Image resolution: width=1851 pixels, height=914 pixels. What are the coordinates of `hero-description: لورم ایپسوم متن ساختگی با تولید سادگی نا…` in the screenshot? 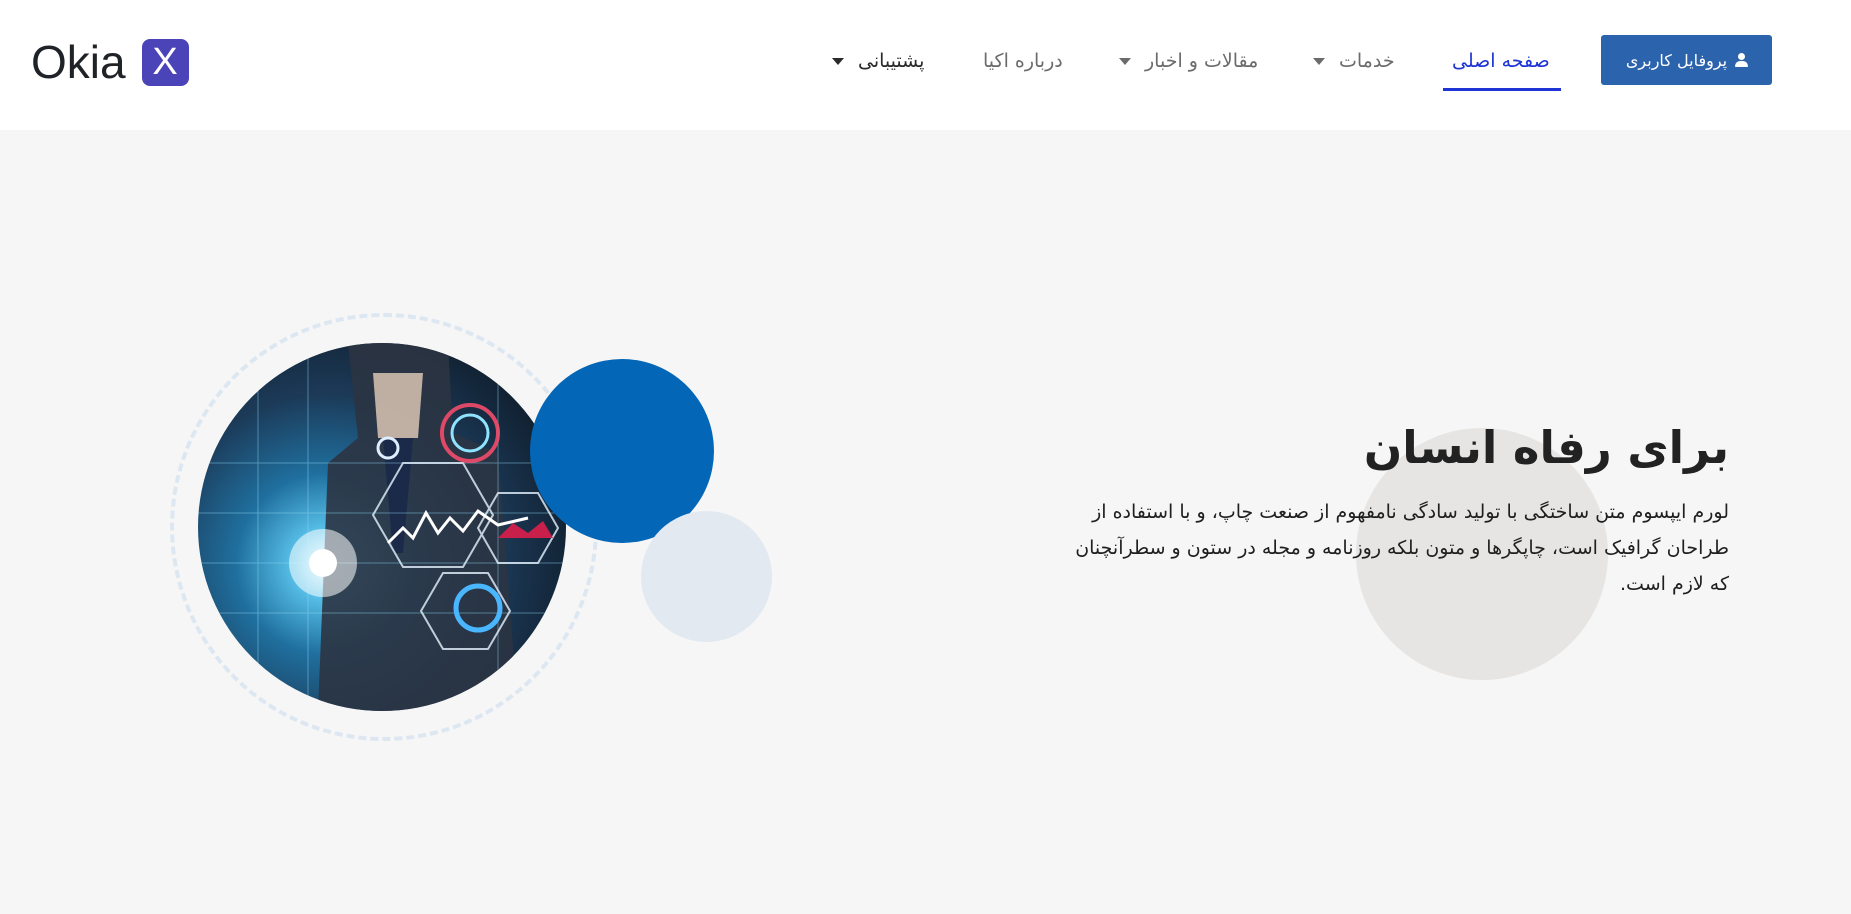 It's located at (1402, 548).